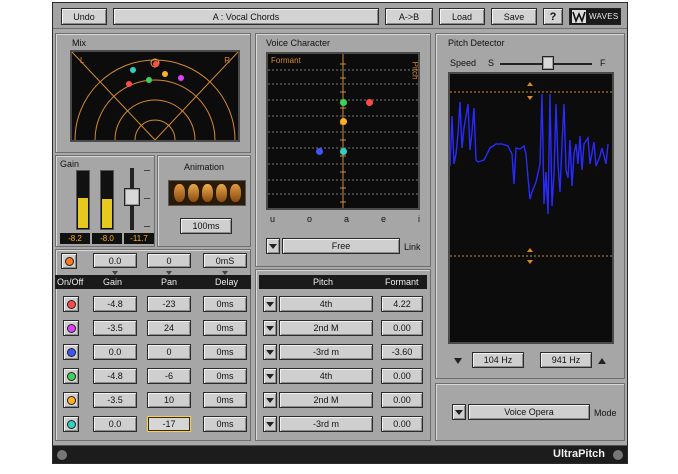 The height and width of the screenshot is (474, 678). I want to click on mode-dropdown-arrow, so click(459, 412).